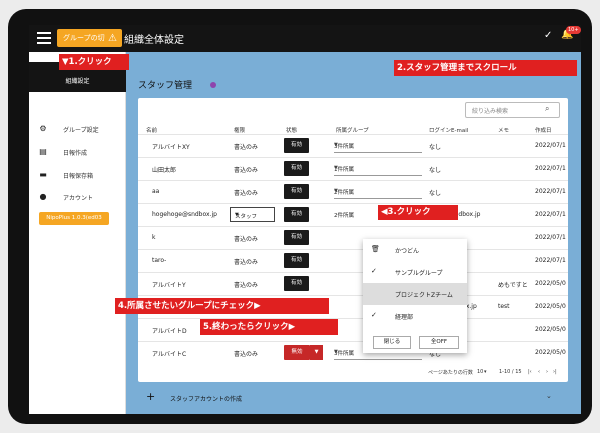  I want to click on document-add-icon: ▤, so click(43, 151).